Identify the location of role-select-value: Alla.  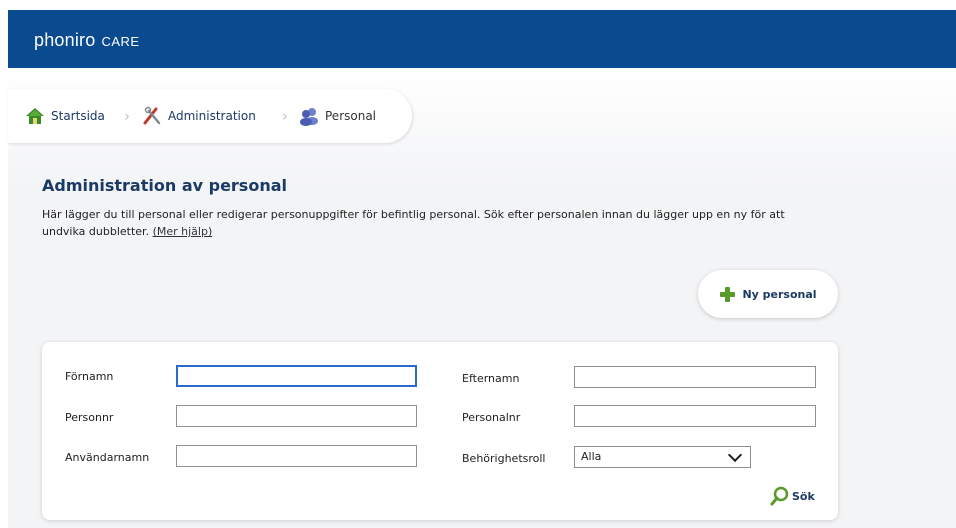
(591, 456).